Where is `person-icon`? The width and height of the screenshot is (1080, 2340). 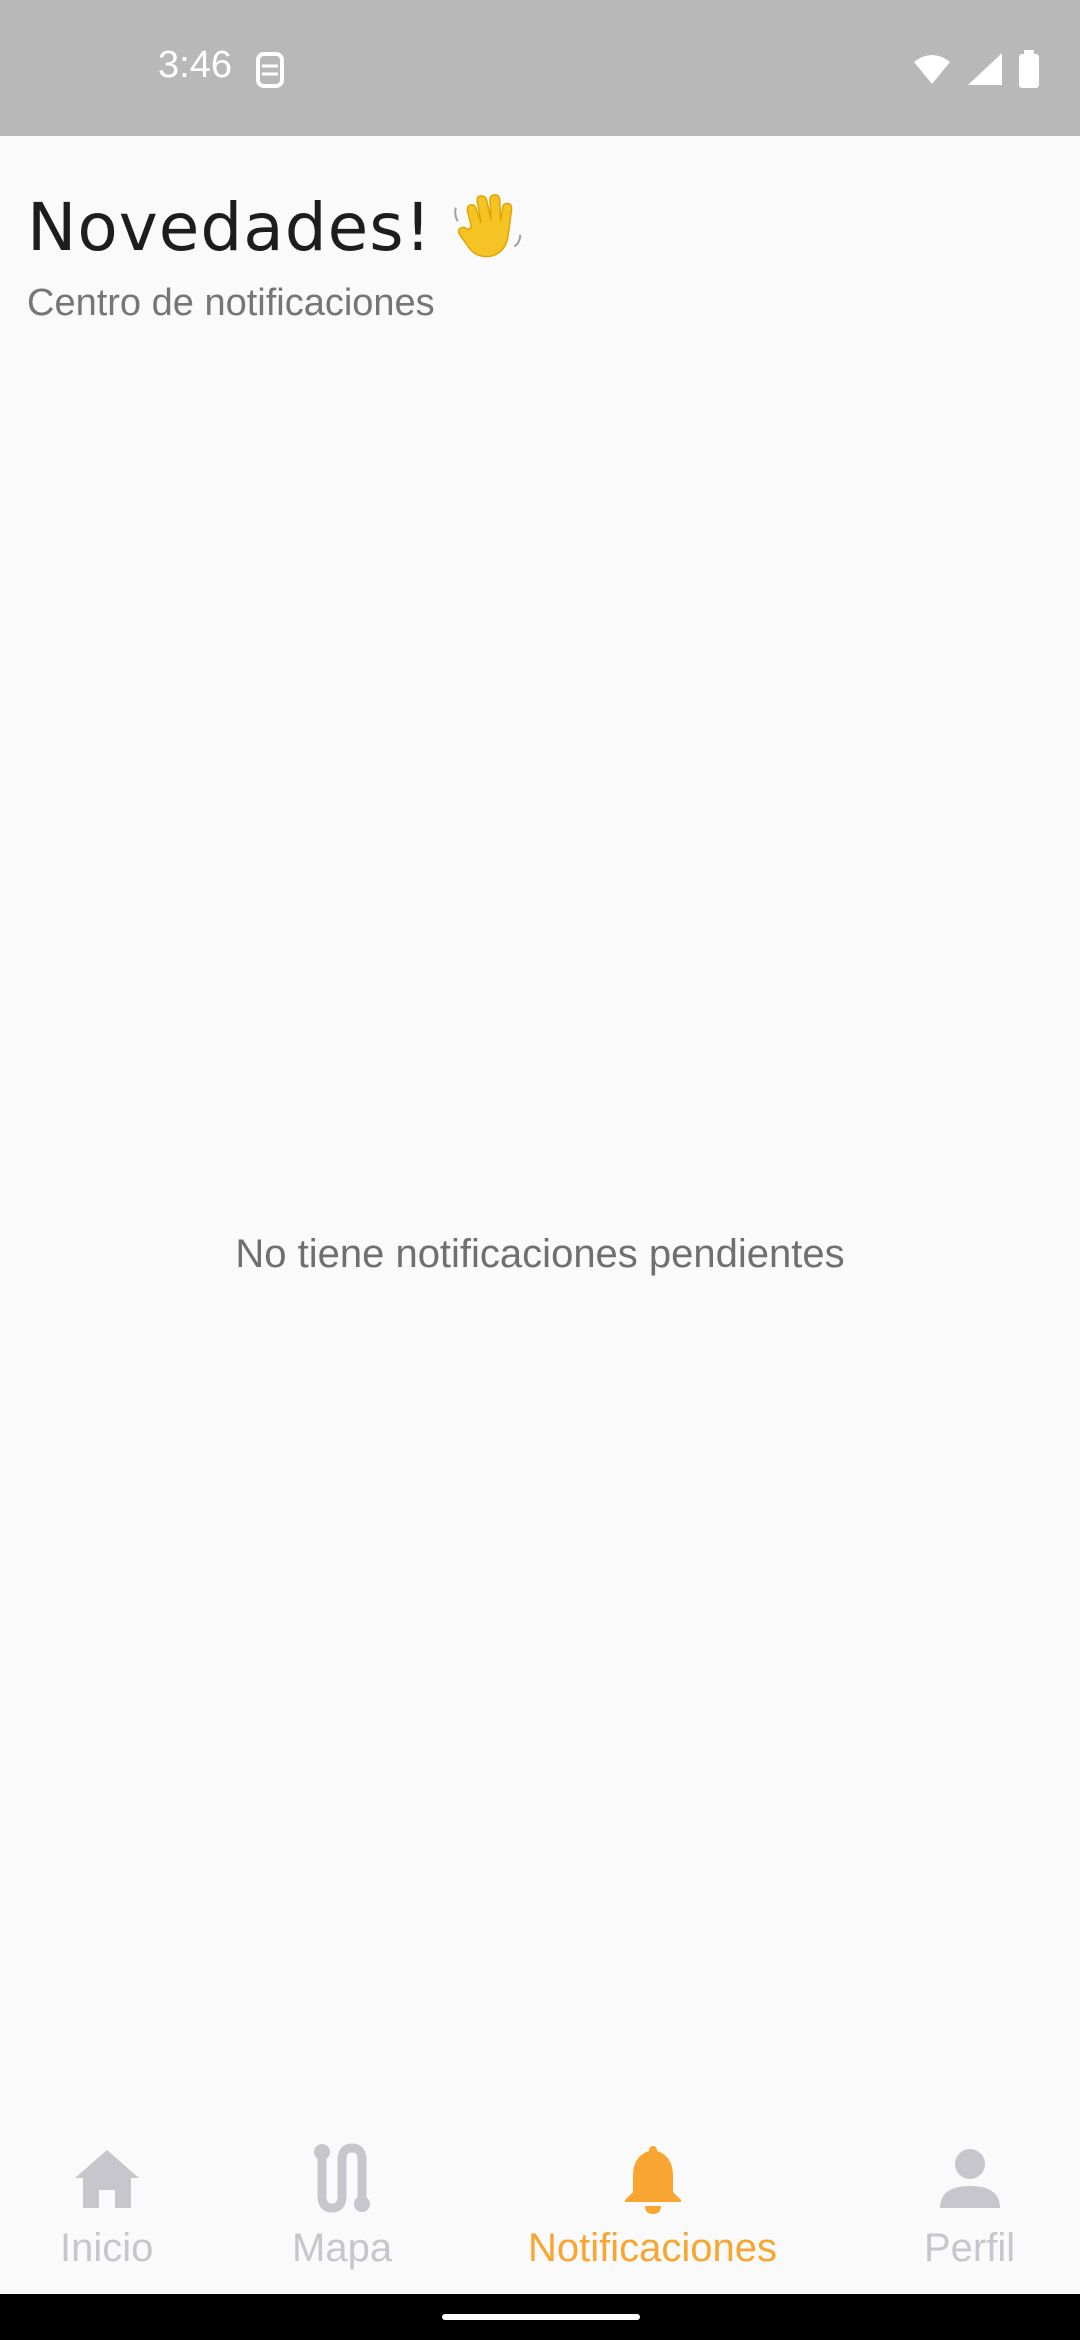 person-icon is located at coordinates (969, 2178).